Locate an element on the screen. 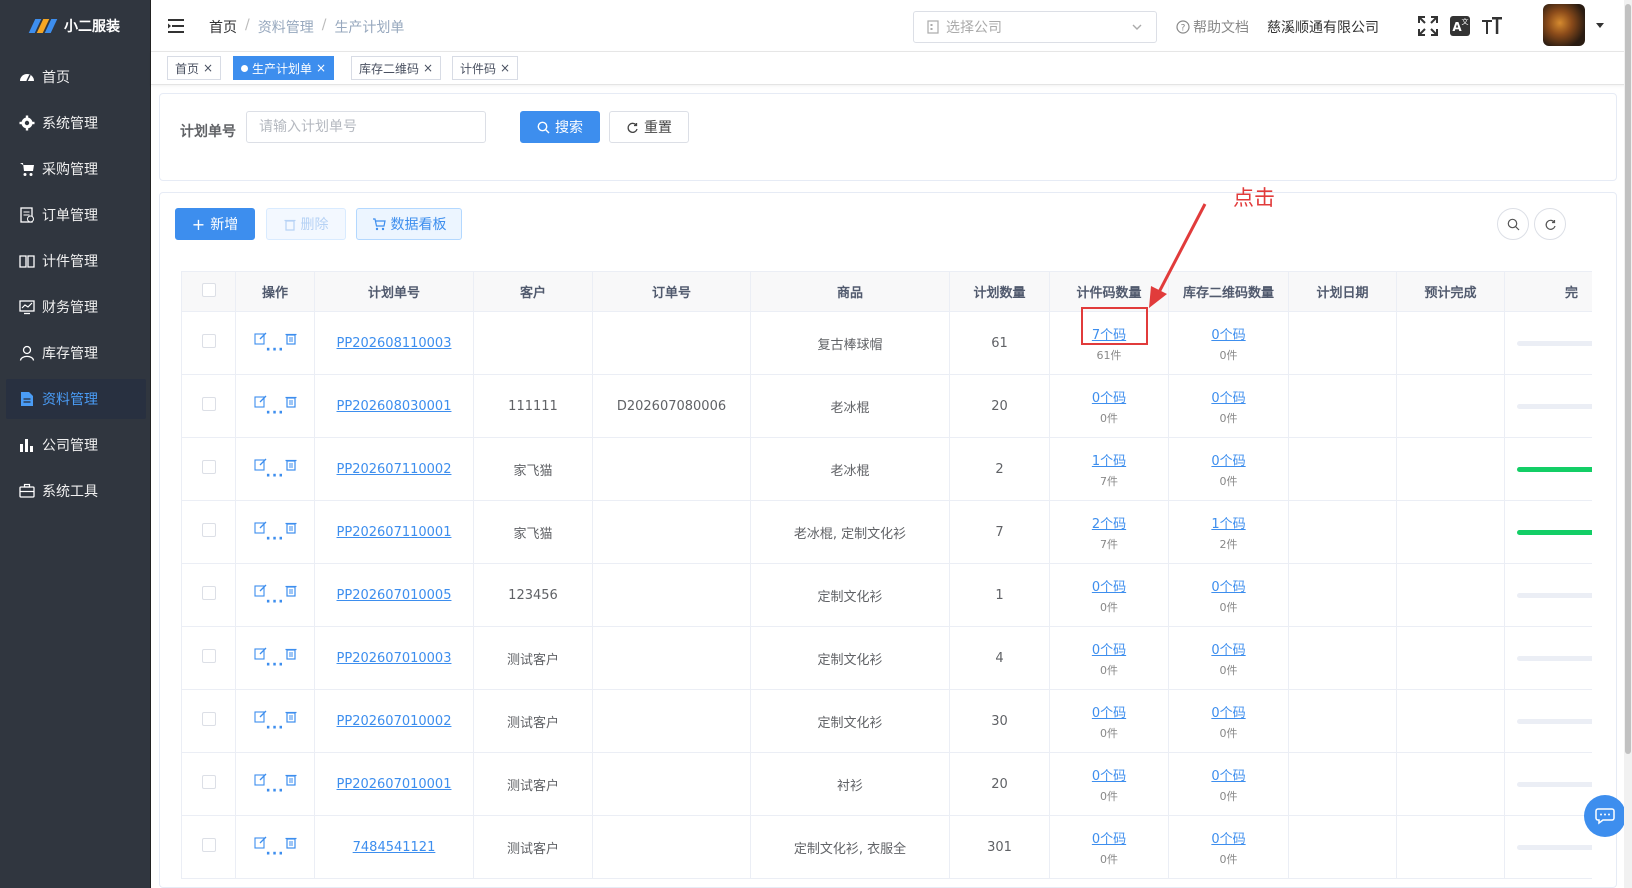 This screenshot has height=888, width=1632. sidebar-item-6: 库存管理 is located at coordinates (76, 353).